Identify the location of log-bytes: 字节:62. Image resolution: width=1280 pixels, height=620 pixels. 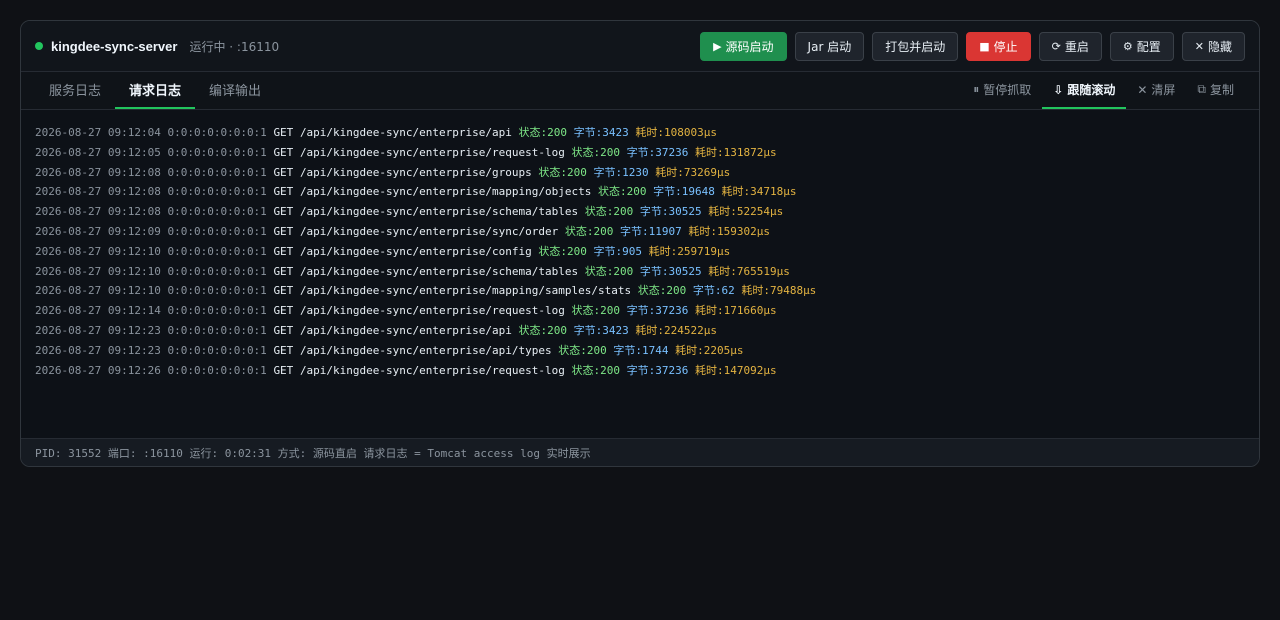
(713, 291).